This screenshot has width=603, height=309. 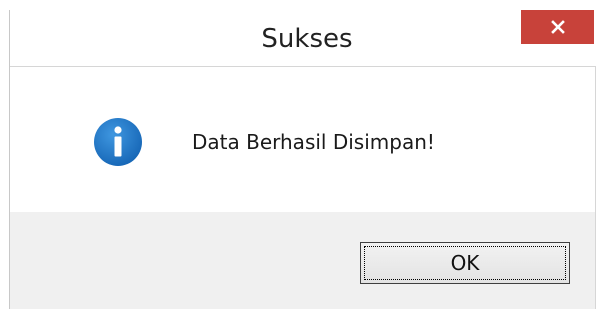 I want to click on info-icon, so click(x=118, y=142).